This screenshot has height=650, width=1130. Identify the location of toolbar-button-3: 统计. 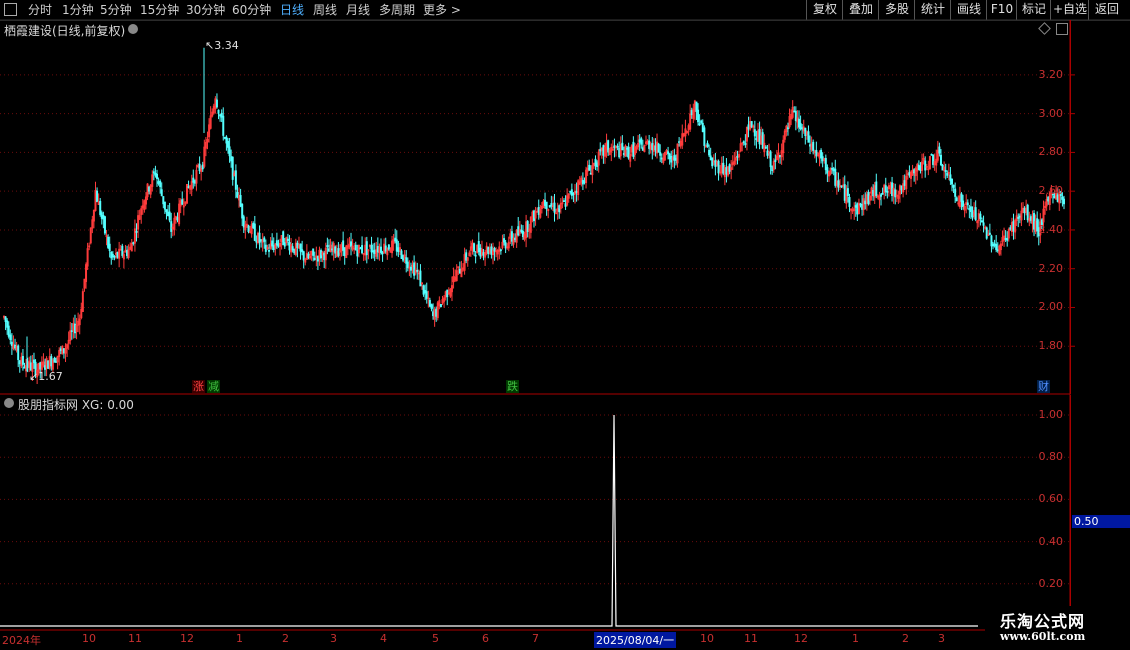
(932, 10).